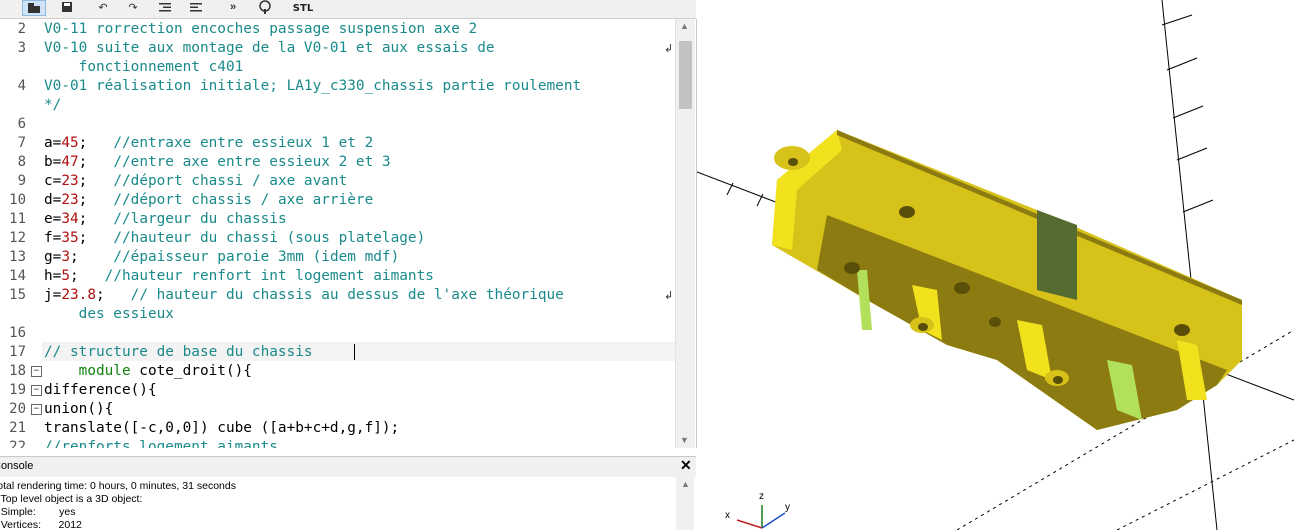 This screenshot has height=530, width=1294. What do you see at coordinates (761, 517) in the screenshot?
I see `axis-gizmo` at bounding box center [761, 517].